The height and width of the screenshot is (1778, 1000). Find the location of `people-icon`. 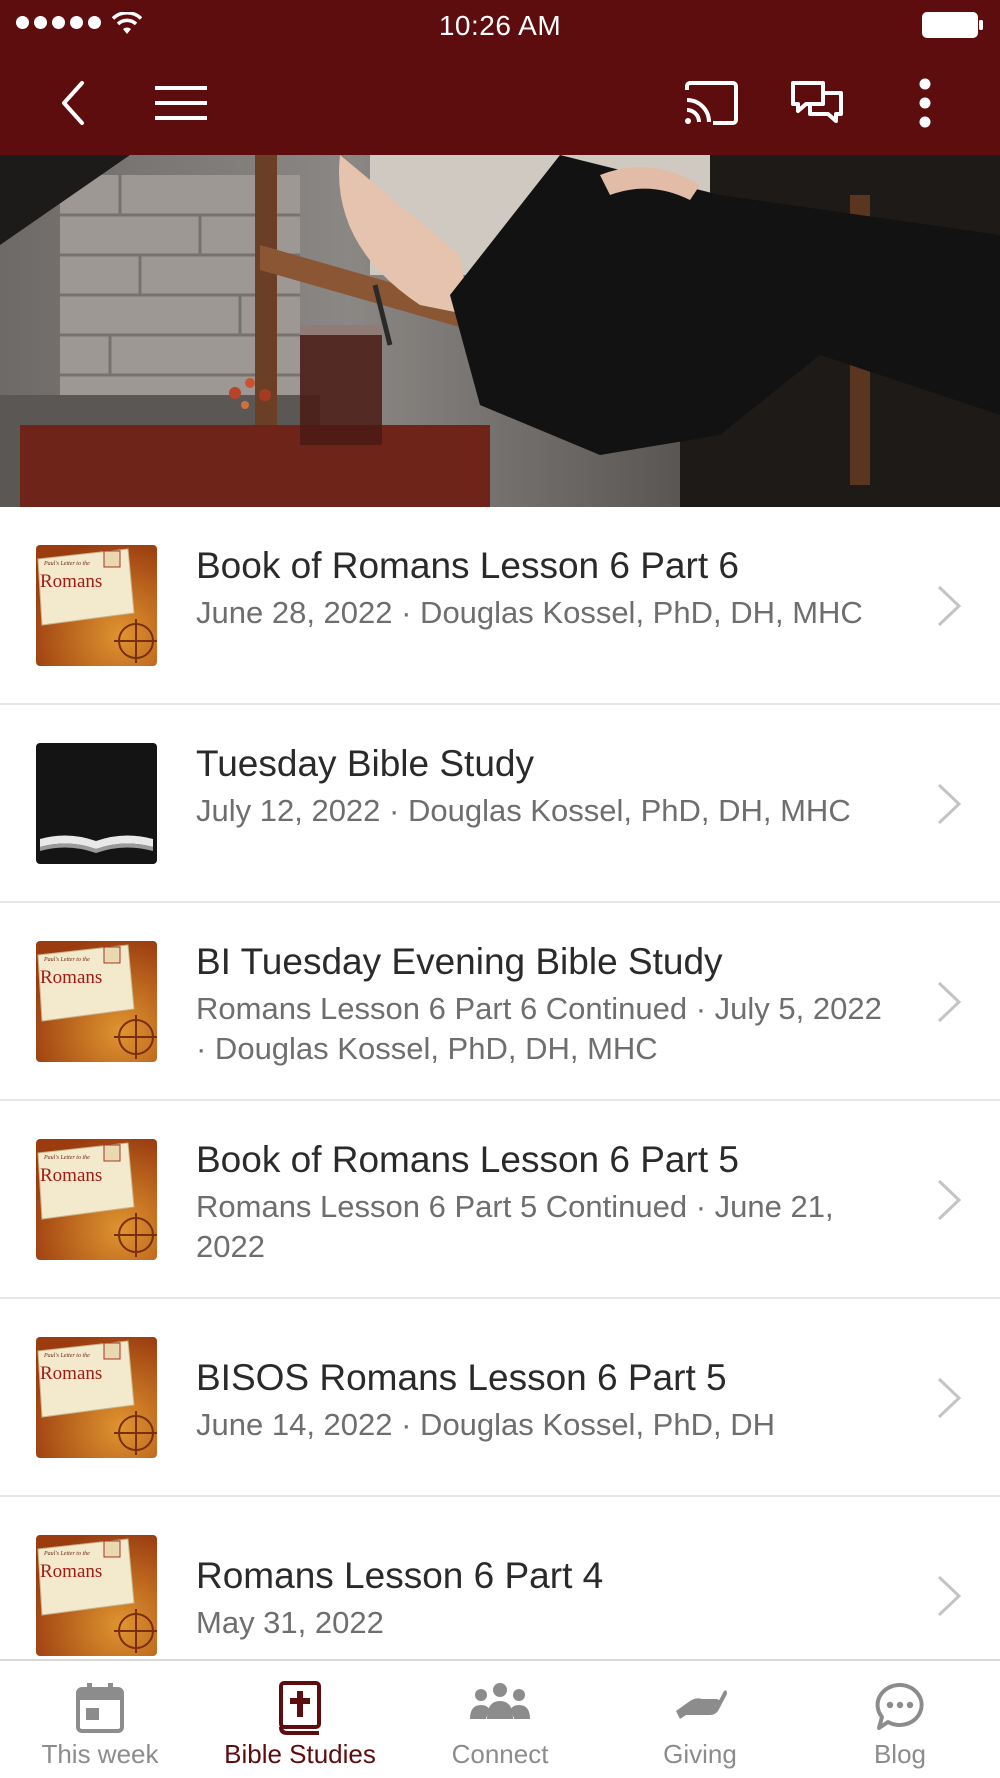

people-icon is located at coordinates (500, 1709).